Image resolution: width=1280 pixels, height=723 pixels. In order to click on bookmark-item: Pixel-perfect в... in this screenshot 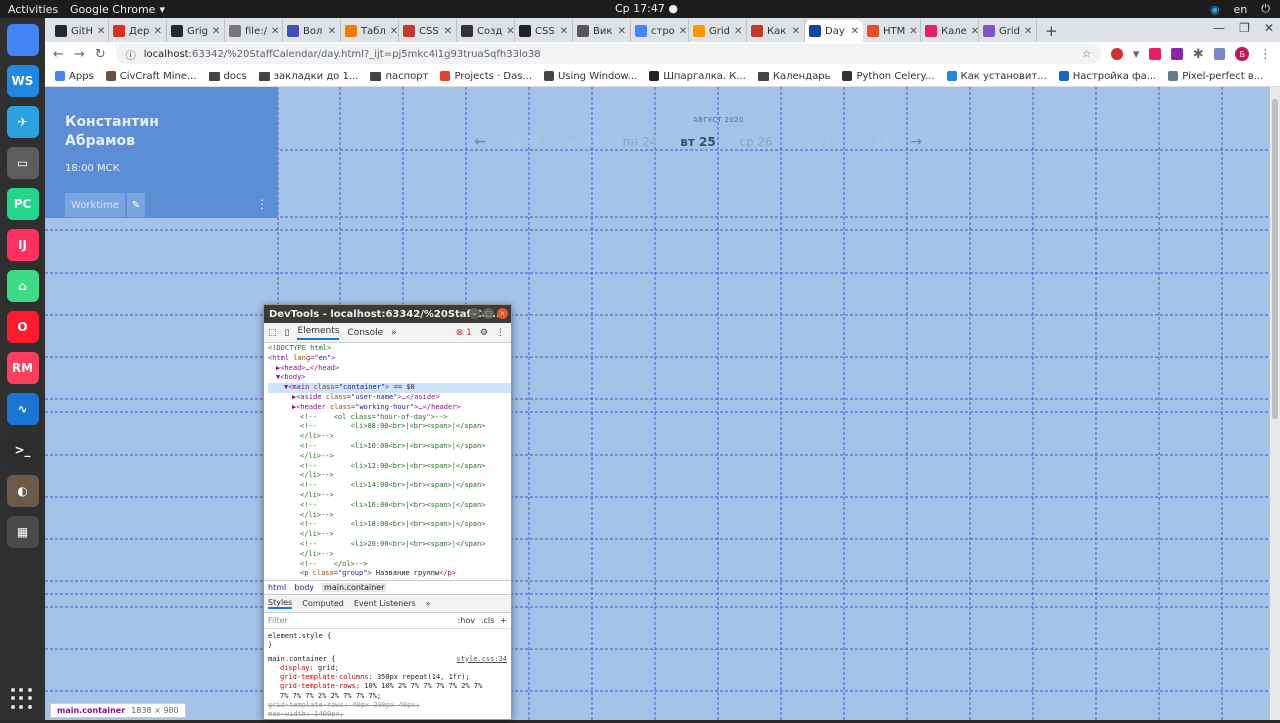, I will do `click(1215, 76)`.